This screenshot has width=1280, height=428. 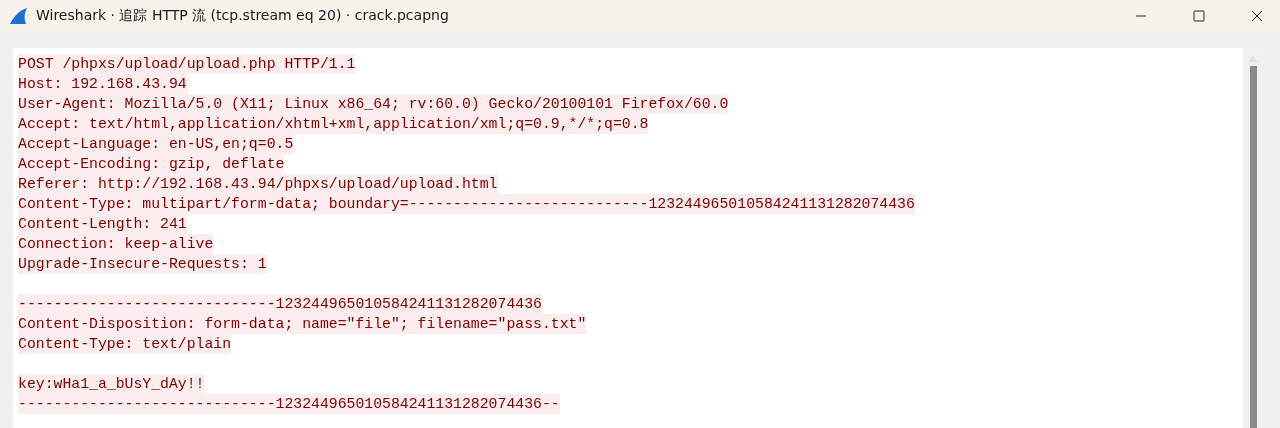 I want to click on shark-fin-icon, so click(x=18, y=16).